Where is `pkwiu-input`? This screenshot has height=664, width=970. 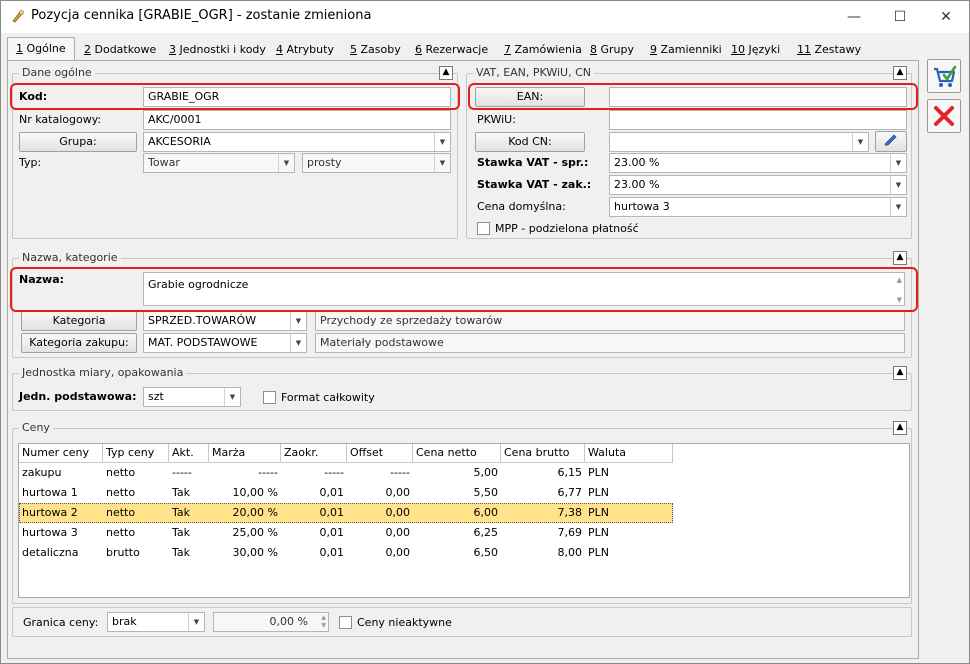 pkwiu-input is located at coordinates (758, 120).